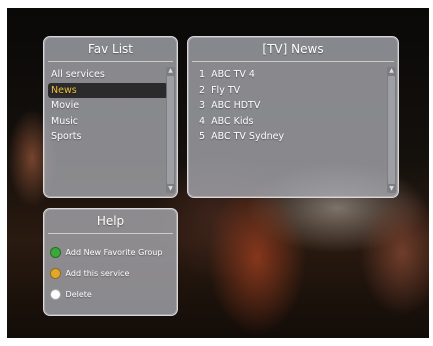 The height and width of the screenshot is (346, 433). I want to click on help-delete-row: Delete, so click(71, 295).